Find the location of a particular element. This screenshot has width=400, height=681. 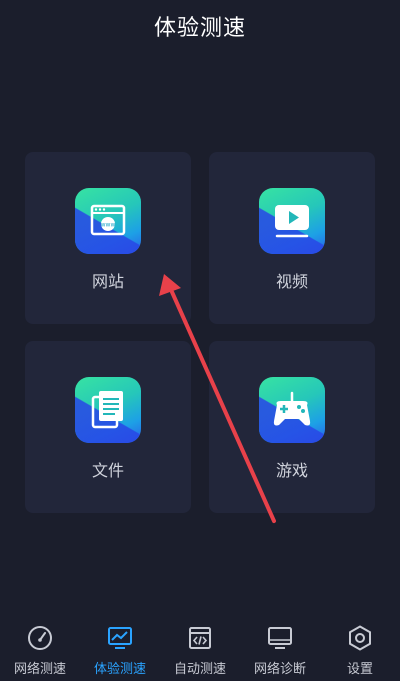

bottom-tab-bar: 网络测速 体验测速 自动测速 网络诊断 设置 is located at coordinates (200, 647).